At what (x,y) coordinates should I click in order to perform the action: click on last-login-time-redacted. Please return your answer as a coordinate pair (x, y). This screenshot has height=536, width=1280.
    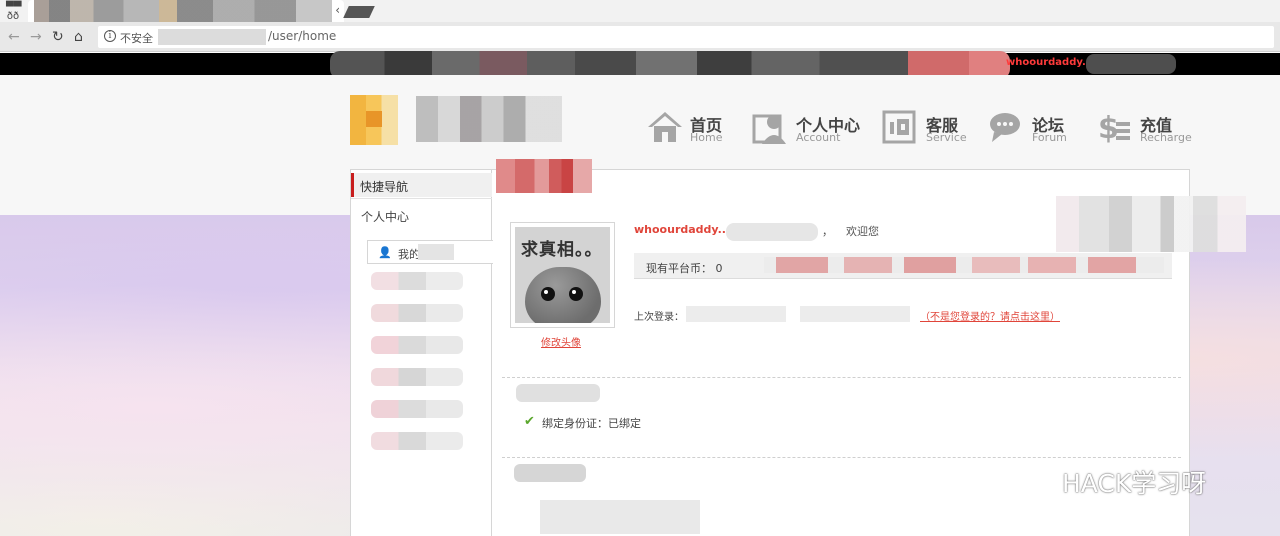
    Looking at the image, I should click on (736, 314).